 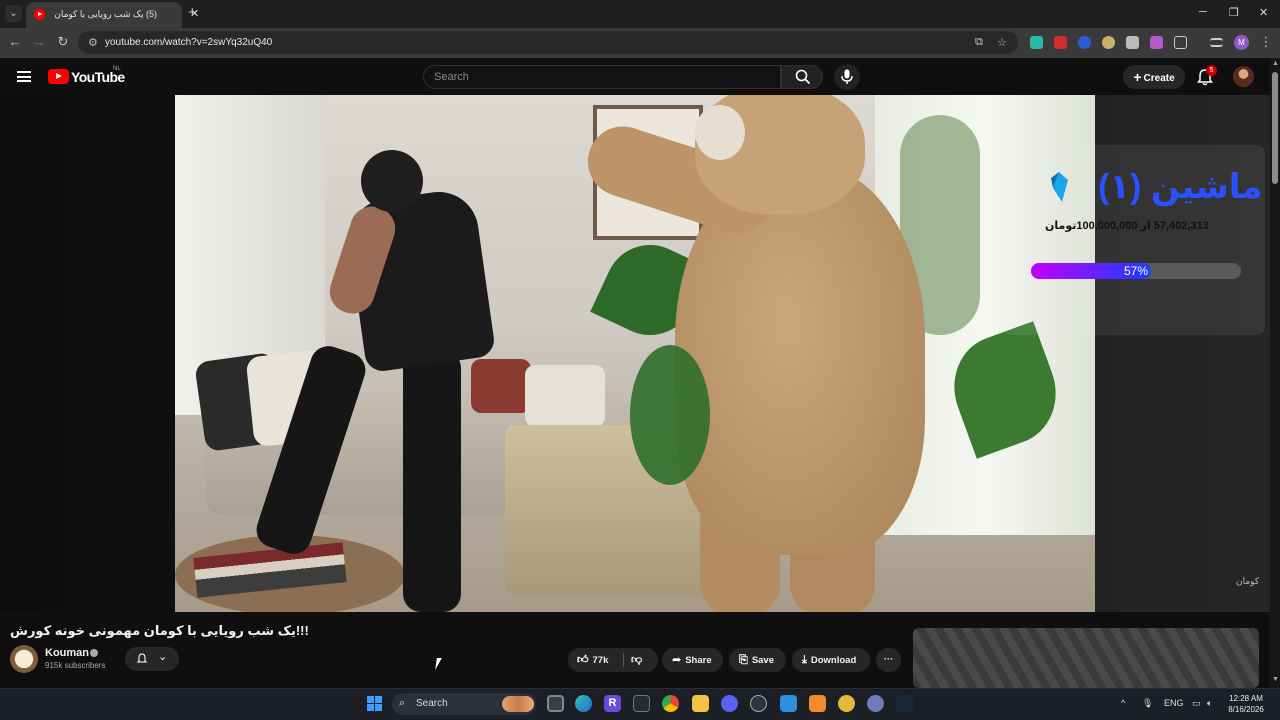 I want to click on thumbs-down-icon: 👎︎, so click(x=637, y=660).